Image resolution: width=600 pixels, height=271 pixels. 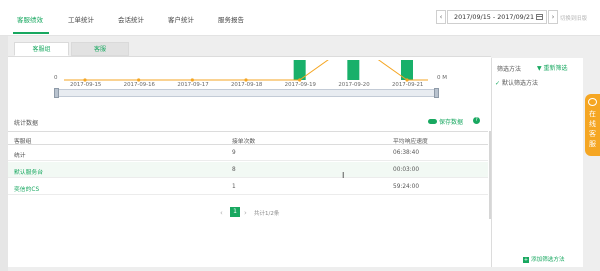 What do you see at coordinates (235, 212) in the screenshot?
I see `current-page: 1` at bounding box center [235, 212].